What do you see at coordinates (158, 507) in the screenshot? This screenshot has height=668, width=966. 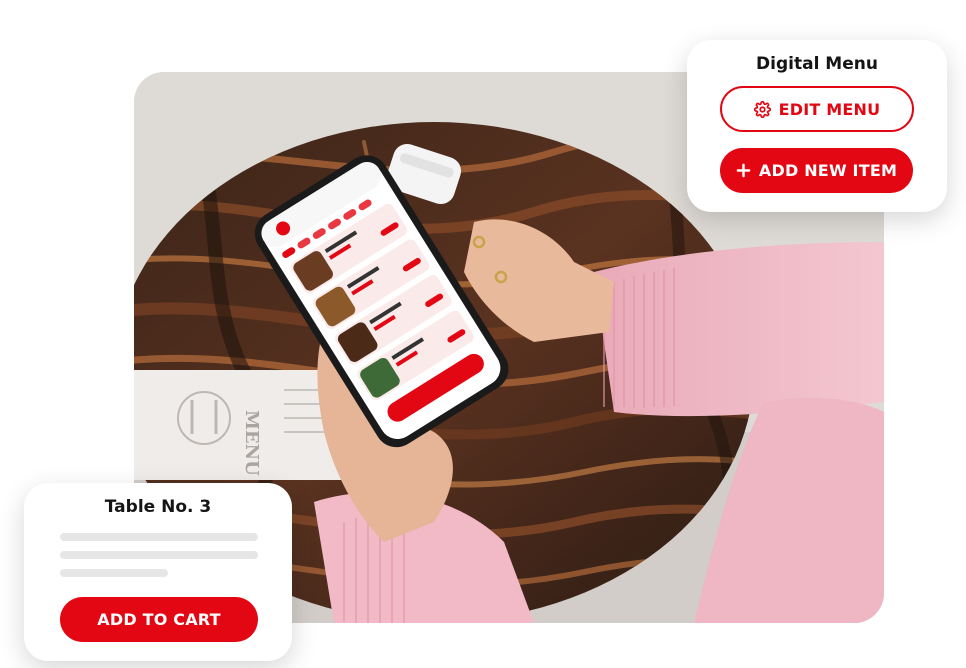 I see `table-number-title: Table No. 3` at bounding box center [158, 507].